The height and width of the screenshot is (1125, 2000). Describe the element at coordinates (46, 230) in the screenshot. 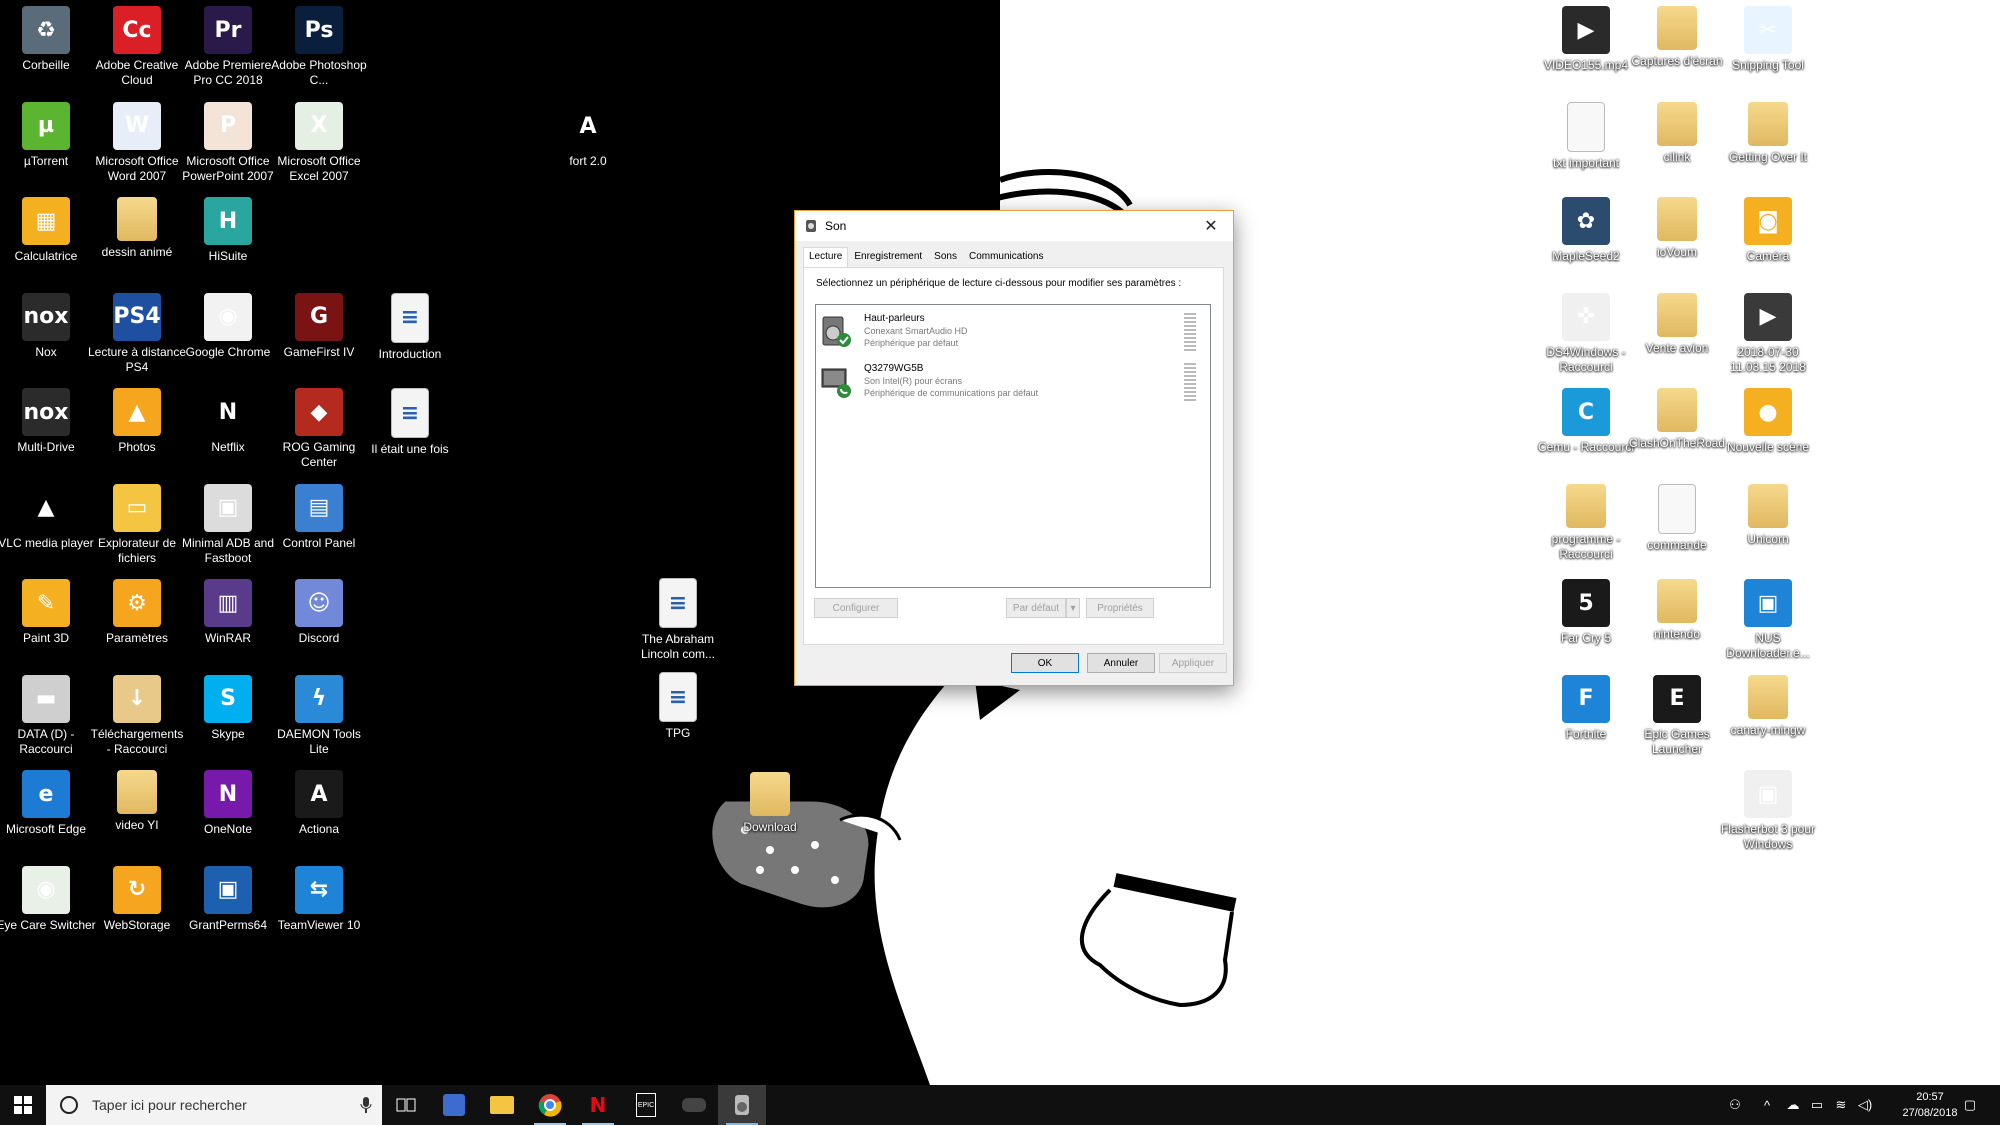

I see `desktop-icon: ▦ Calculatrice` at that location.